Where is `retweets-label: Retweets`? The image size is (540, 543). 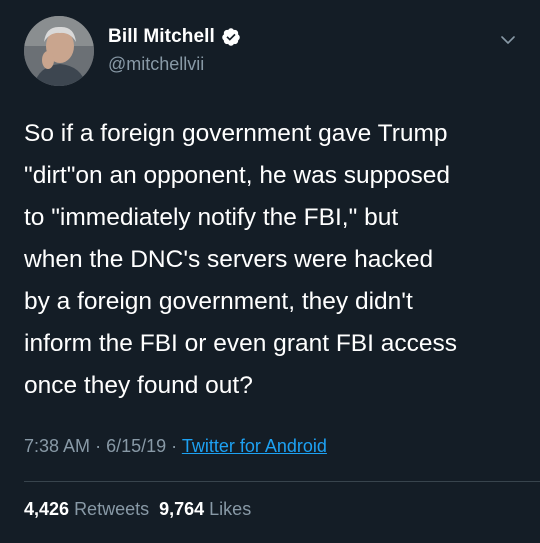
retweets-label: Retweets is located at coordinates (112, 509).